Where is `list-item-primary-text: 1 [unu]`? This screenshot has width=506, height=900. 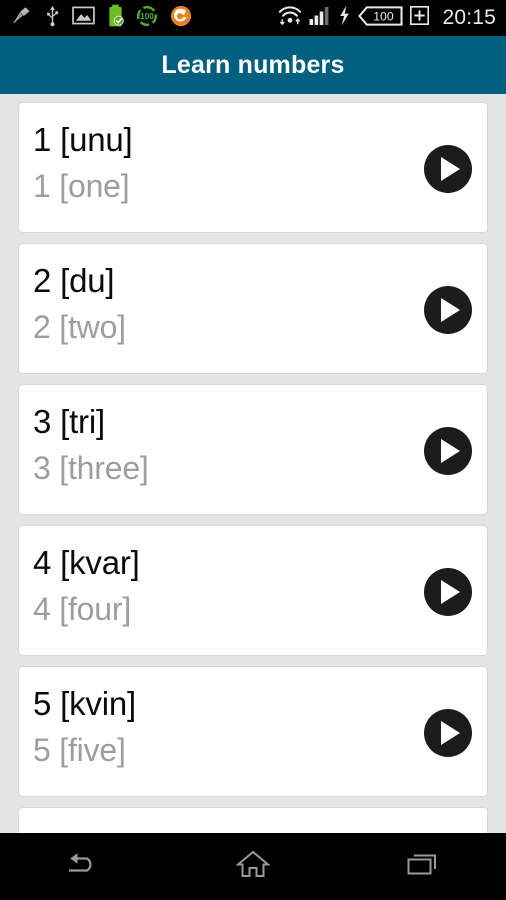 list-item-primary-text: 1 [unu] is located at coordinates (83, 139).